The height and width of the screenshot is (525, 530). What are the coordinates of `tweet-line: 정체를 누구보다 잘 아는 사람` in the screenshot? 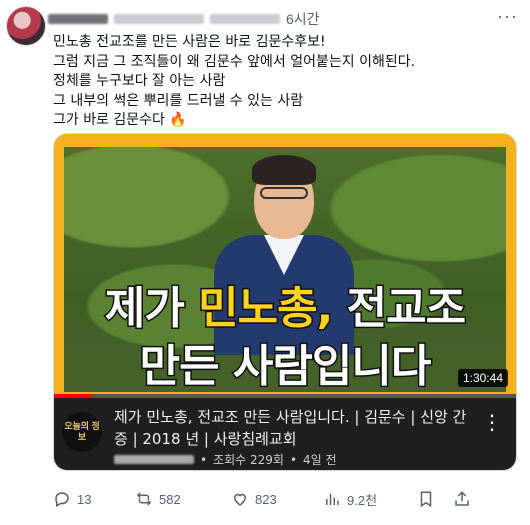 It's located at (139, 81).